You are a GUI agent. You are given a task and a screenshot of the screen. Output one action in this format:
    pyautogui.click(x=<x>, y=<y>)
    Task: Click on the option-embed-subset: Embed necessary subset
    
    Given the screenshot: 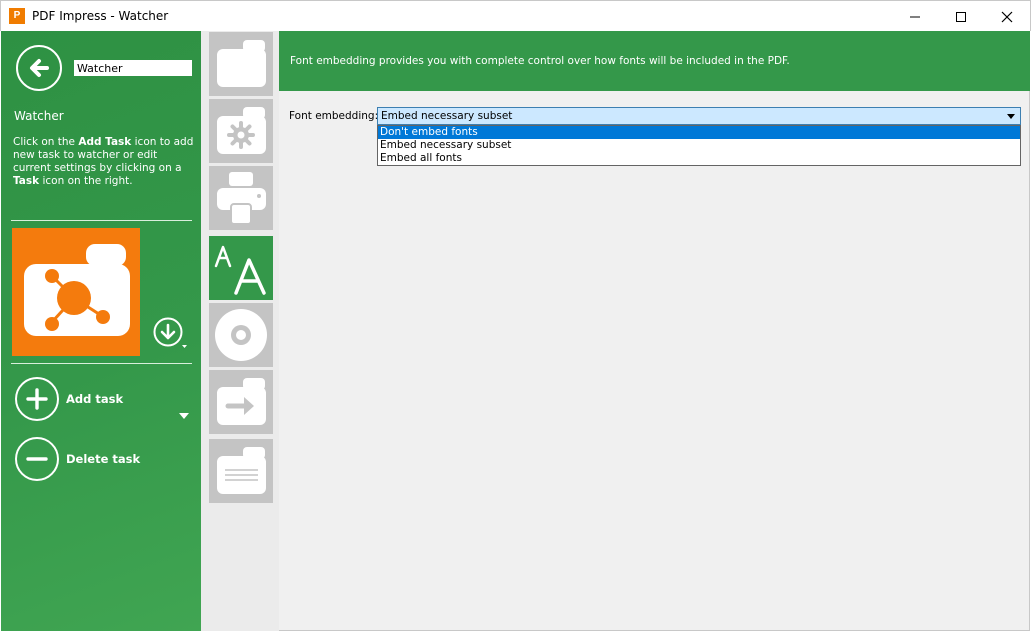 What is the action you would take?
    pyautogui.click(x=699, y=145)
    